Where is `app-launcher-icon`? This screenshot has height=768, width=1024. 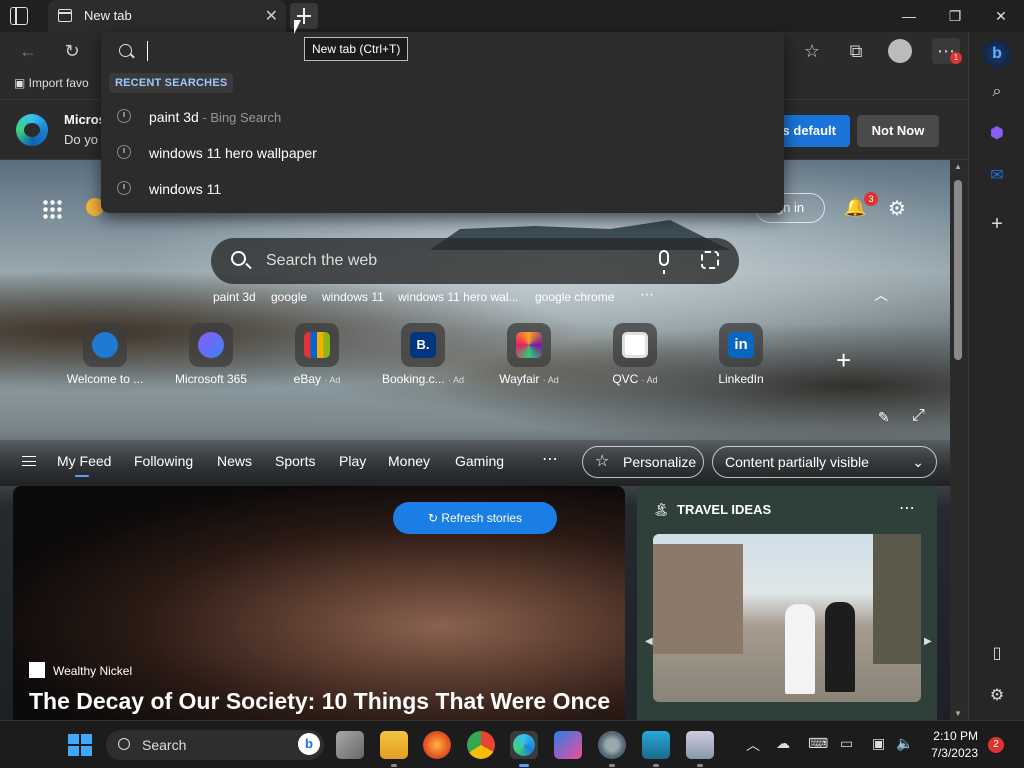 app-launcher-icon is located at coordinates (52, 209).